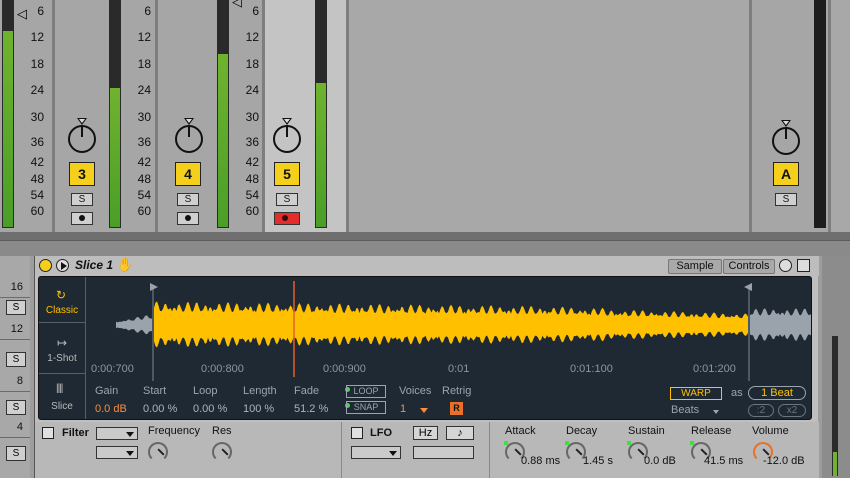 Image resolution: width=850 pixels, height=478 pixels. I want to click on attack-label: Attack, so click(520, 431).